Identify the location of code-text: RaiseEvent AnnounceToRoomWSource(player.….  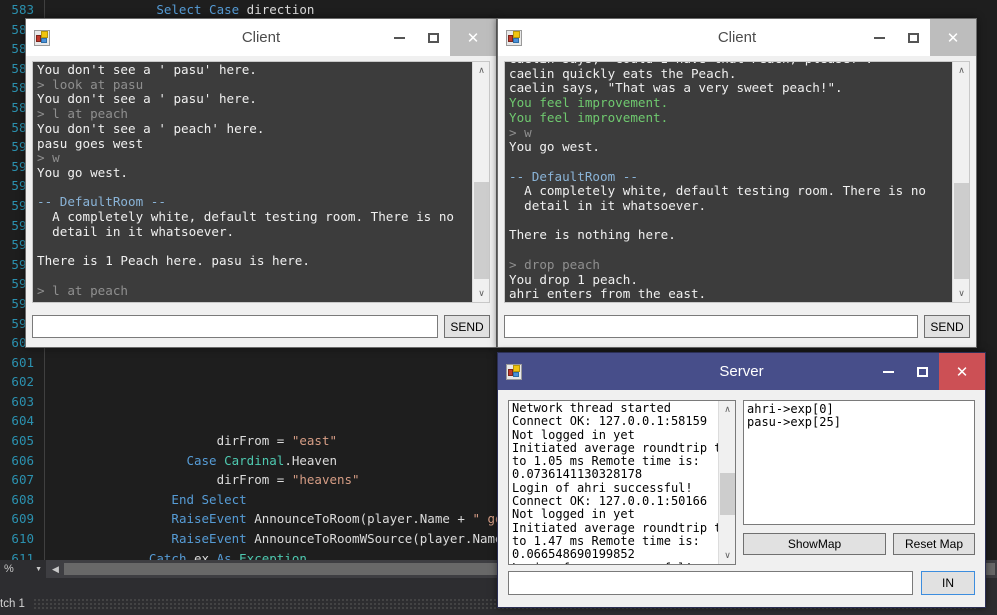
(337, 539).